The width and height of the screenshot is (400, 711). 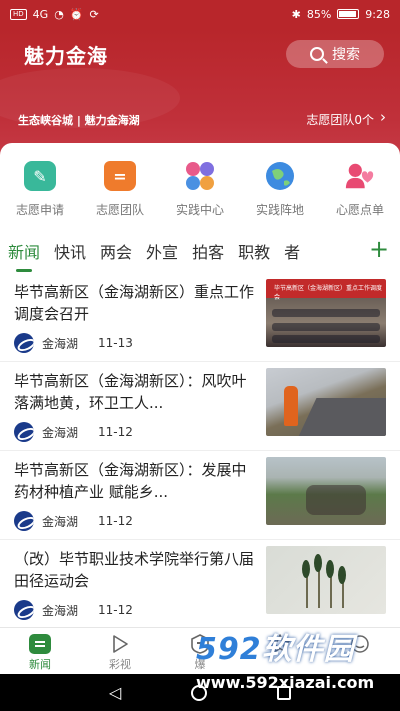 What do you see at coordinates (134, 303) in the screenshot?
I see `news-title: 毕节高新区（金海湖新区）重点工作调度会召开` at bounding box center [134, 303].